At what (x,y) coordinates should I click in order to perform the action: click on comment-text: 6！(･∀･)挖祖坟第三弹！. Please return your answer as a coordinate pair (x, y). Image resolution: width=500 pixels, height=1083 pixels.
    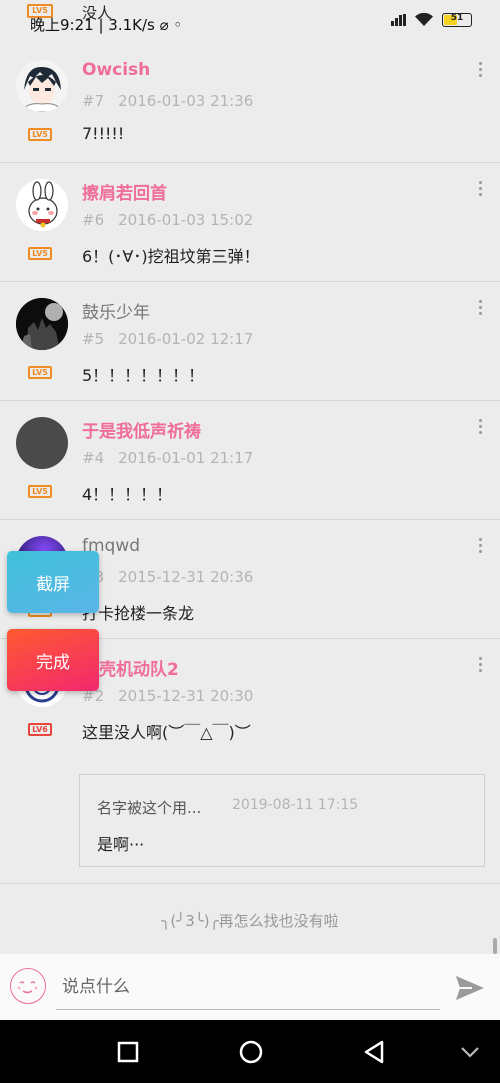
    Looking at the image, I should click on (171, 256).